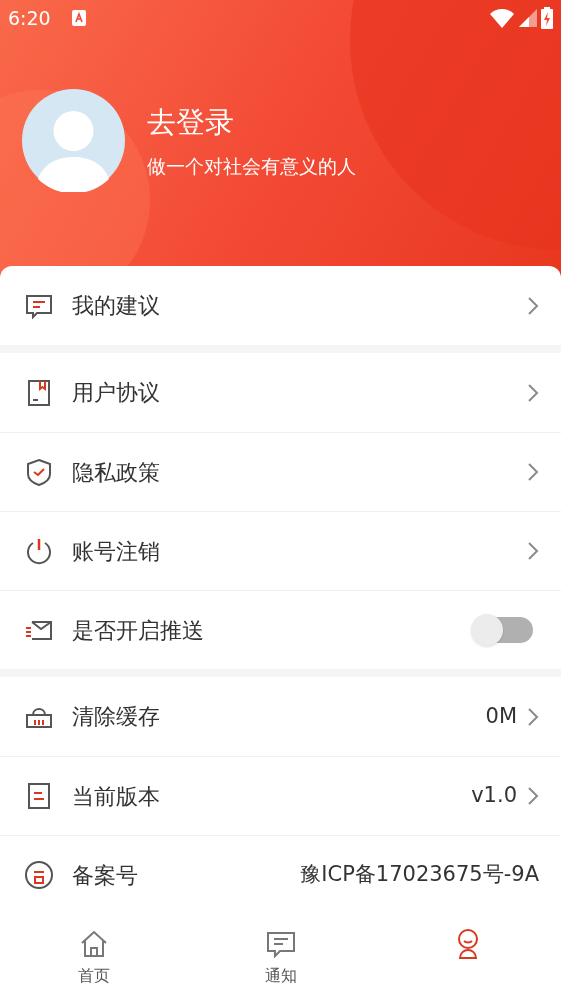 The width and height of the screenshot is (561, 1003). I want to click on settings-row: 是否开启推送, so click(280, 629).